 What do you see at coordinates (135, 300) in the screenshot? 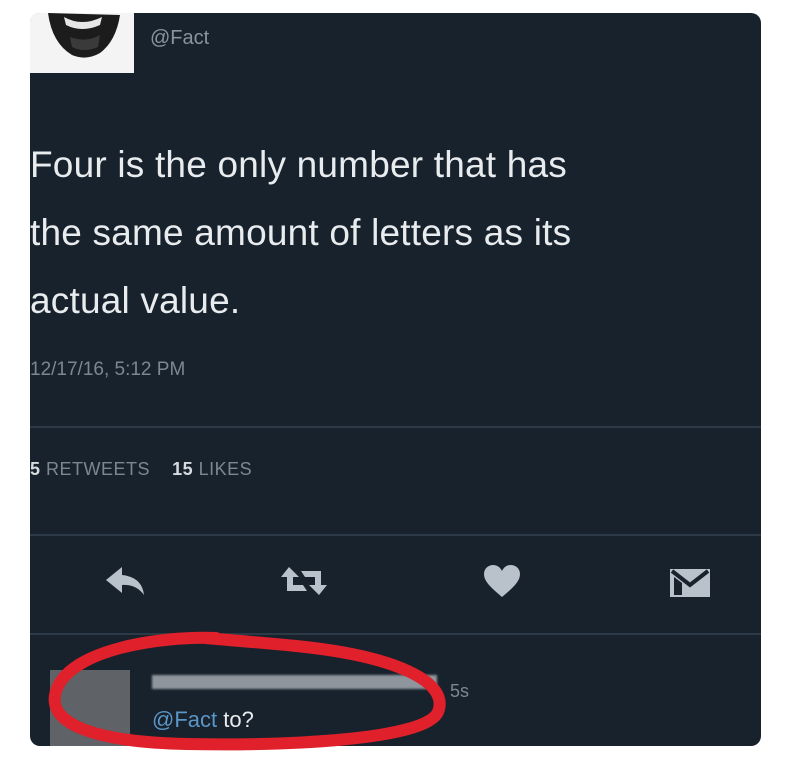
I see `tweet-text-line: actual value.` at bounding box center [135, 300].